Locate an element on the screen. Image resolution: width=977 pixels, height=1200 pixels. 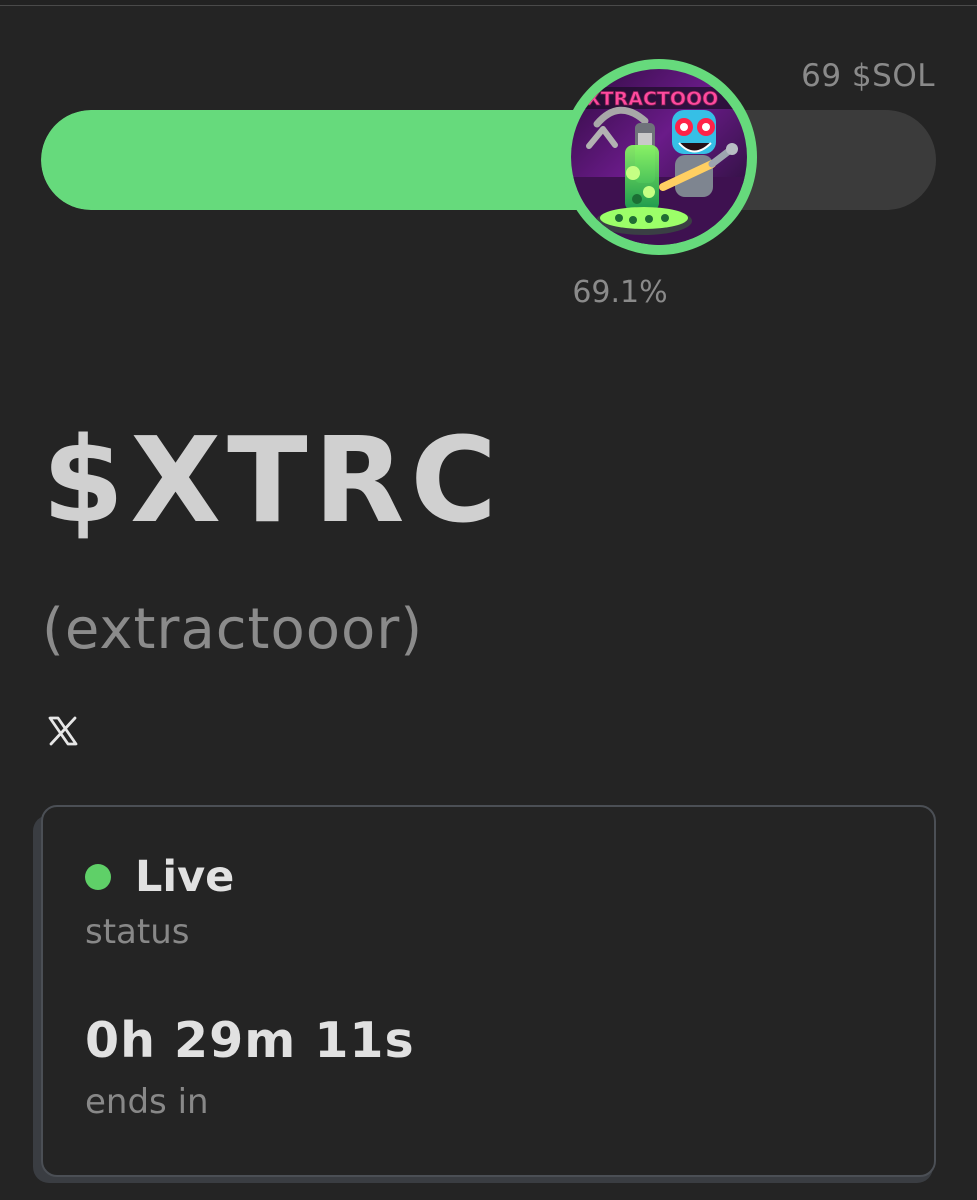
raise-progress-bar is located at coordinates (488, 160).